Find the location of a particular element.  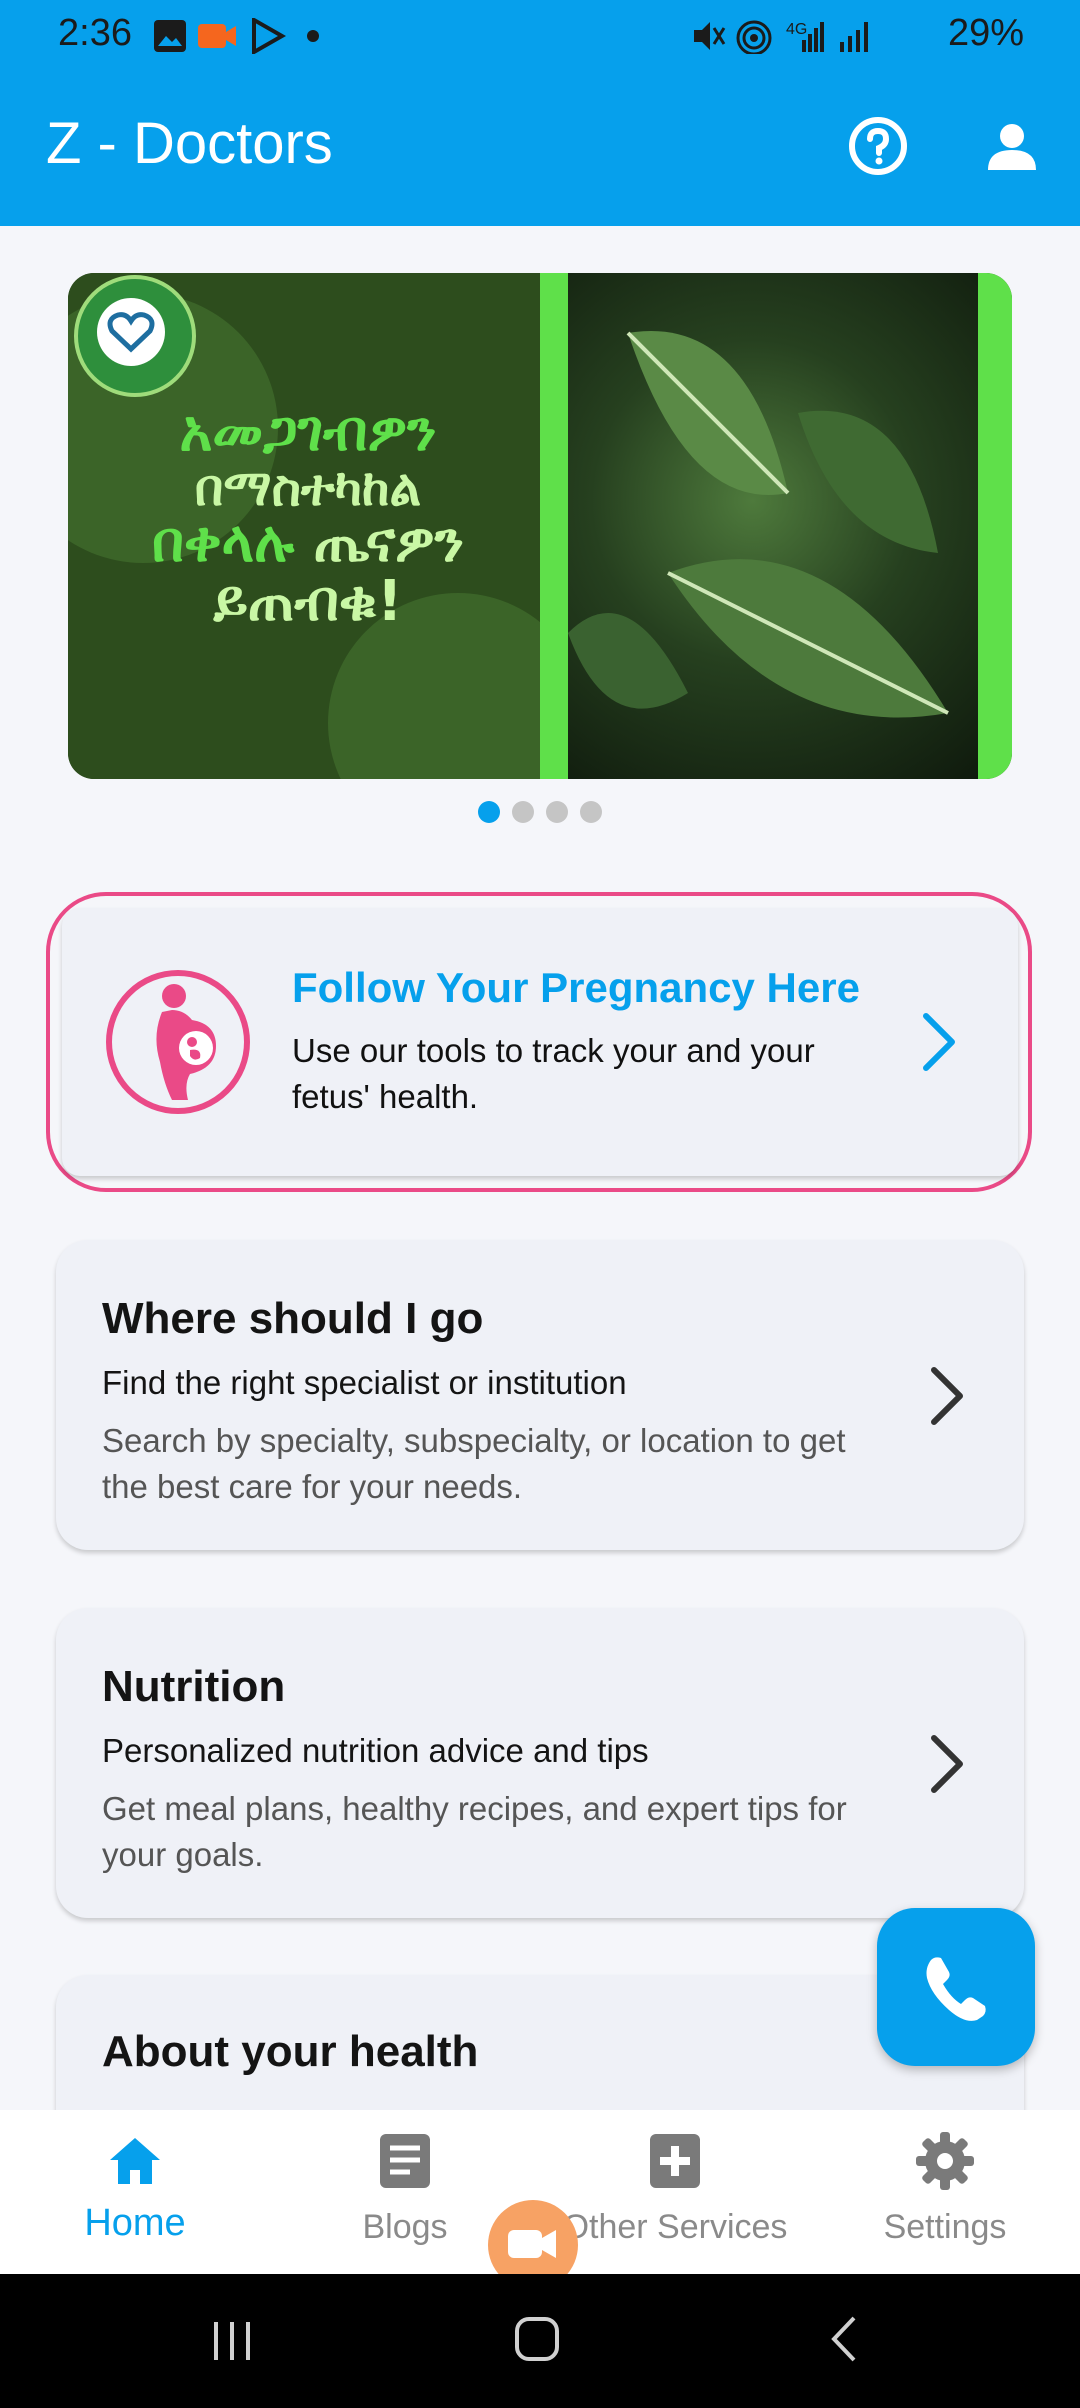

signal-bars-icon is located at coordinates (854, 37).